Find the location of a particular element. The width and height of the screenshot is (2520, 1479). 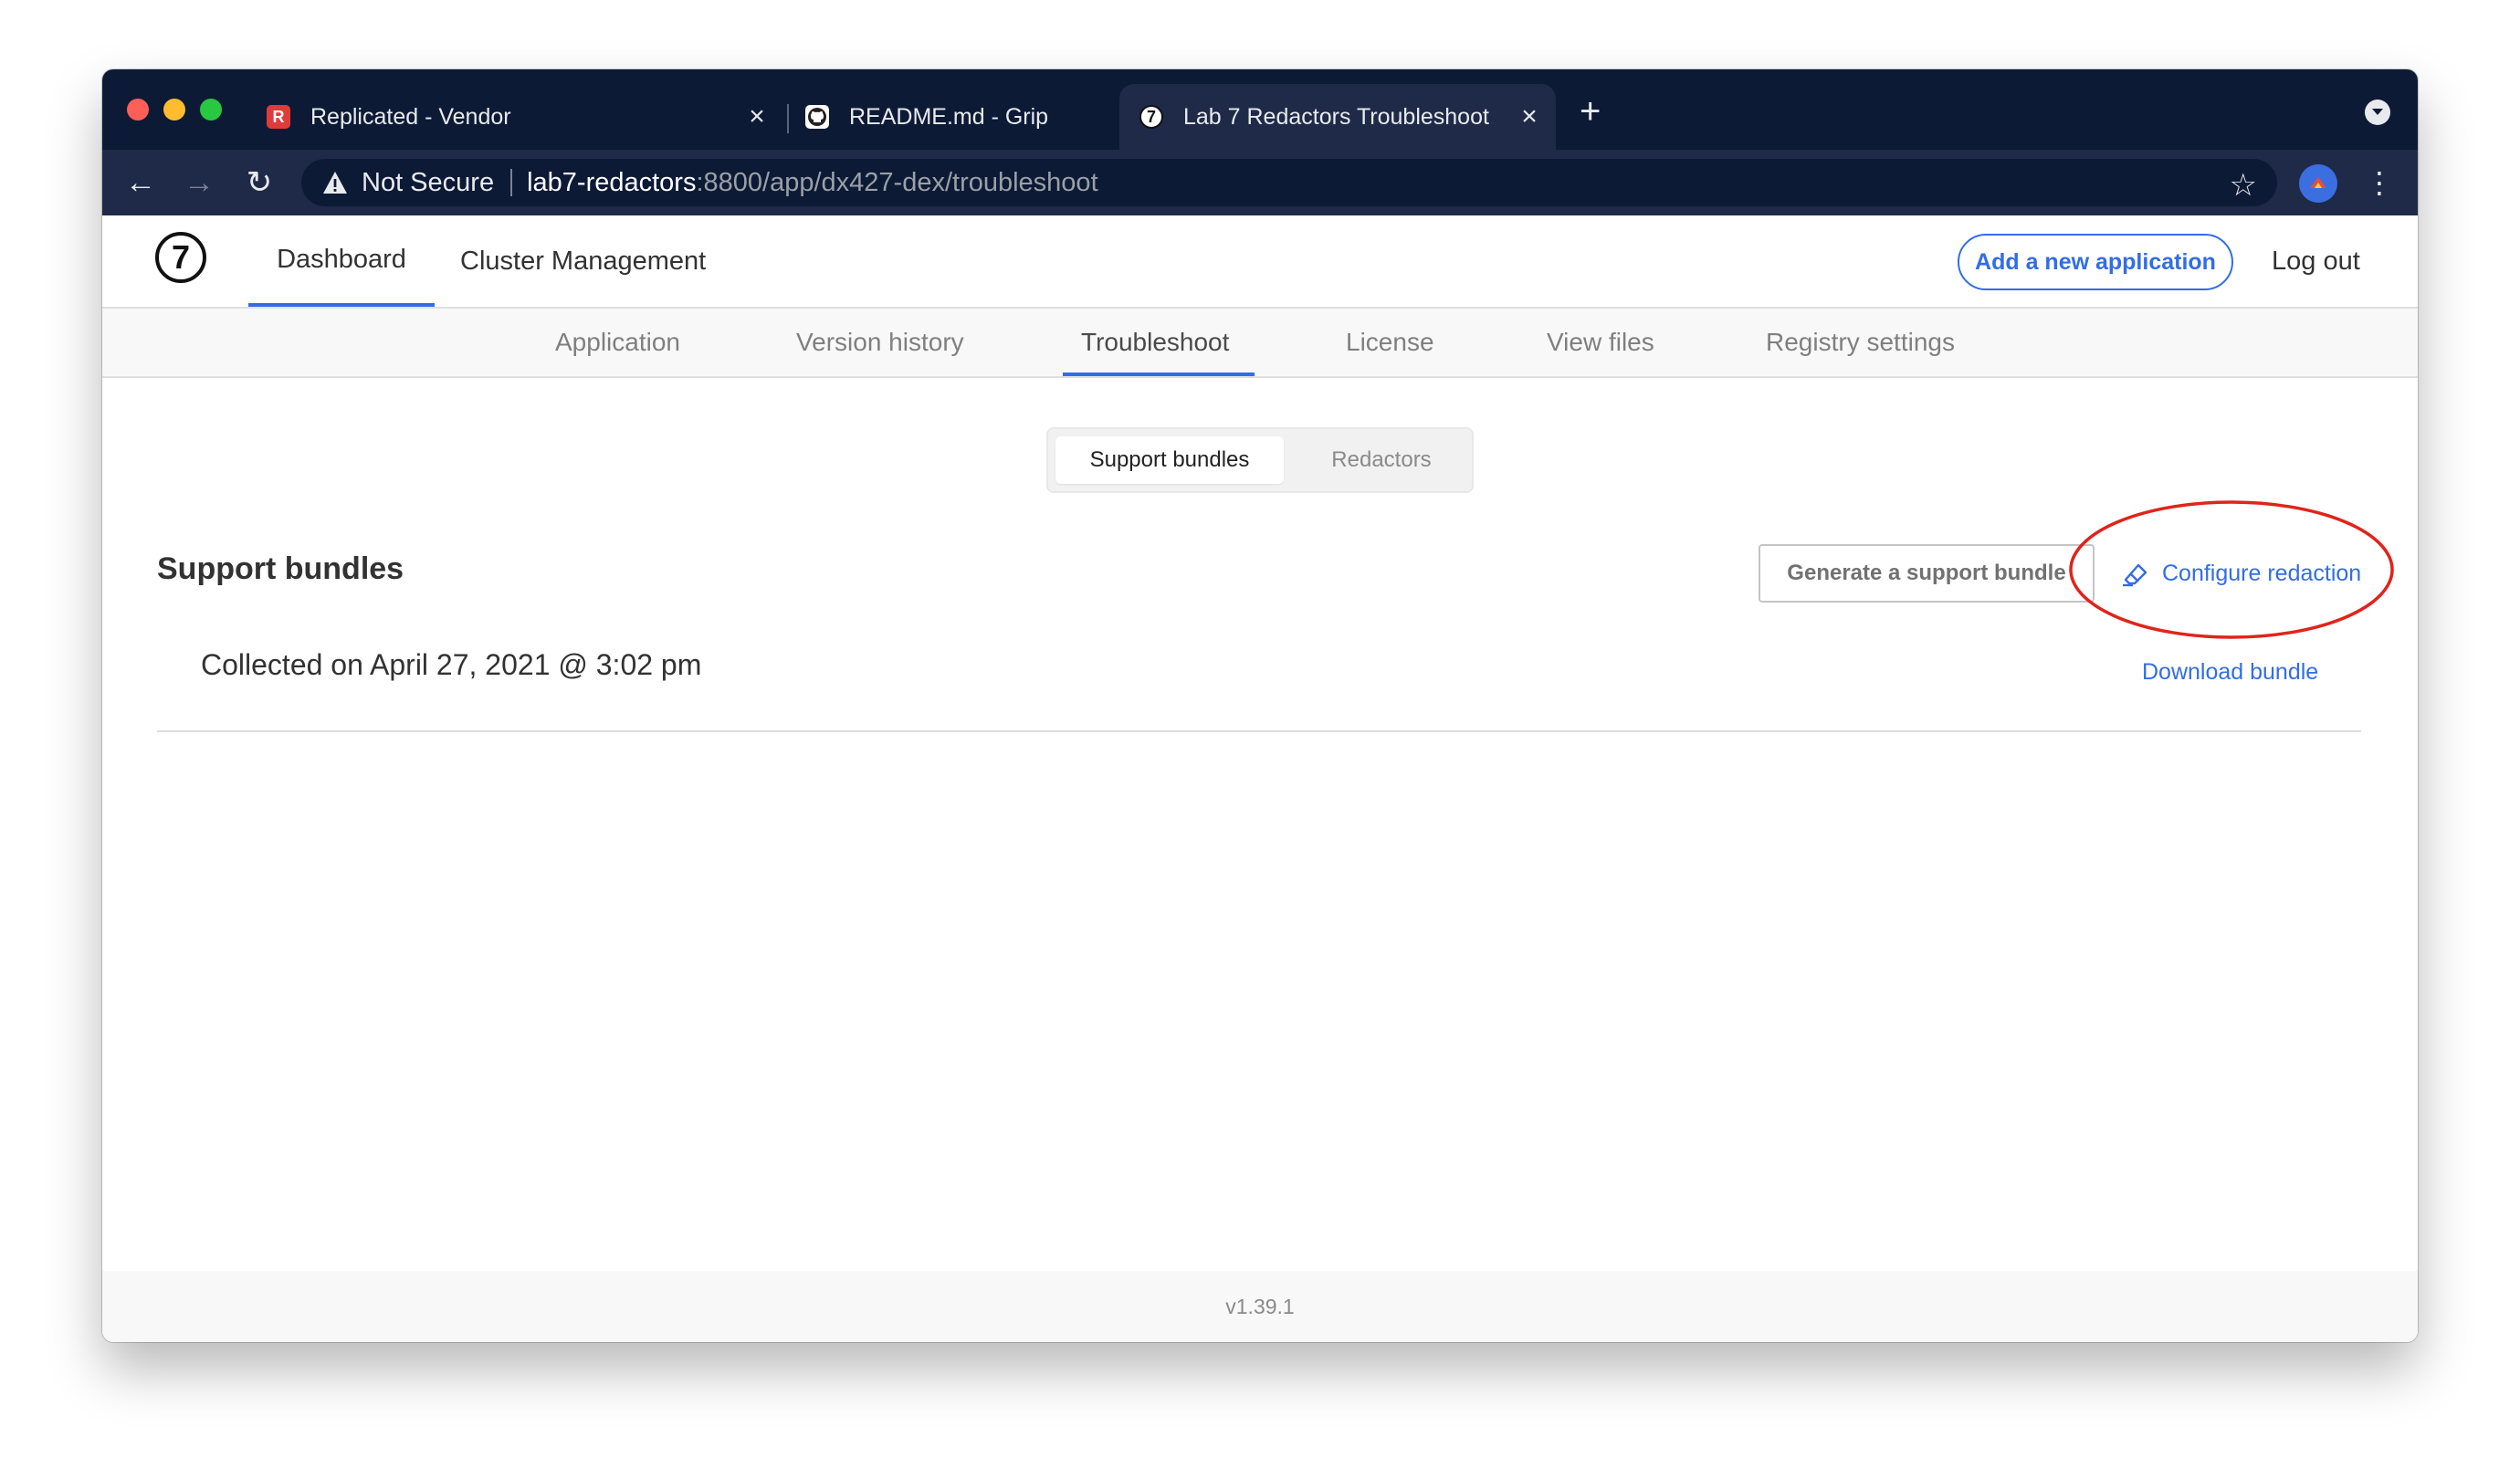

configure-redaction-label: Configure redaction is located at coordinates (2262, 573).